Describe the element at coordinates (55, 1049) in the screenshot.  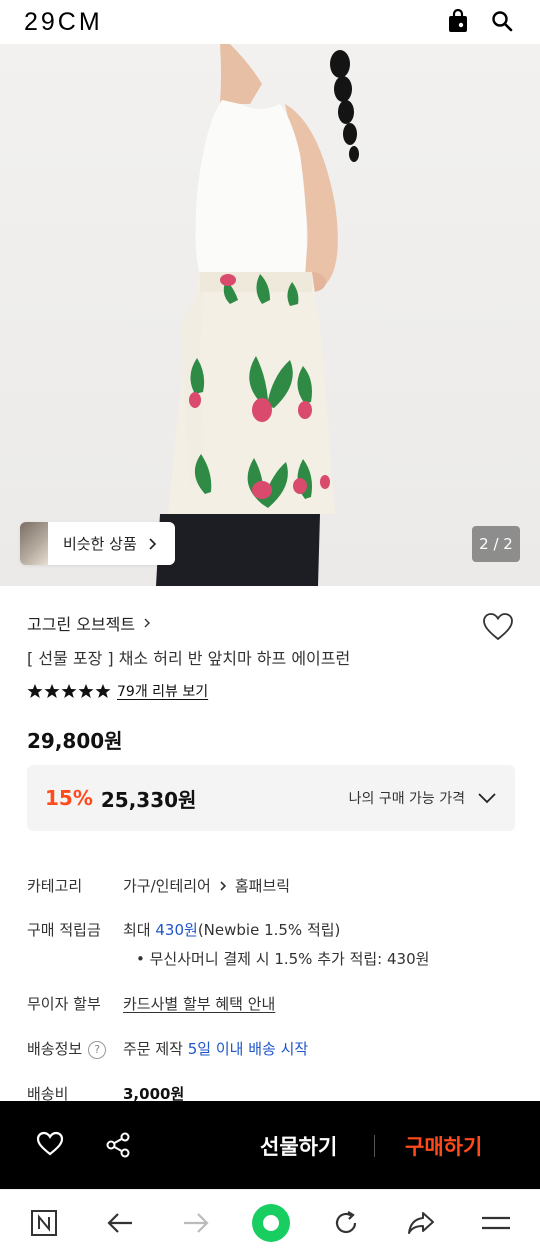
I see `shipping-label: 배송정보` at that location.